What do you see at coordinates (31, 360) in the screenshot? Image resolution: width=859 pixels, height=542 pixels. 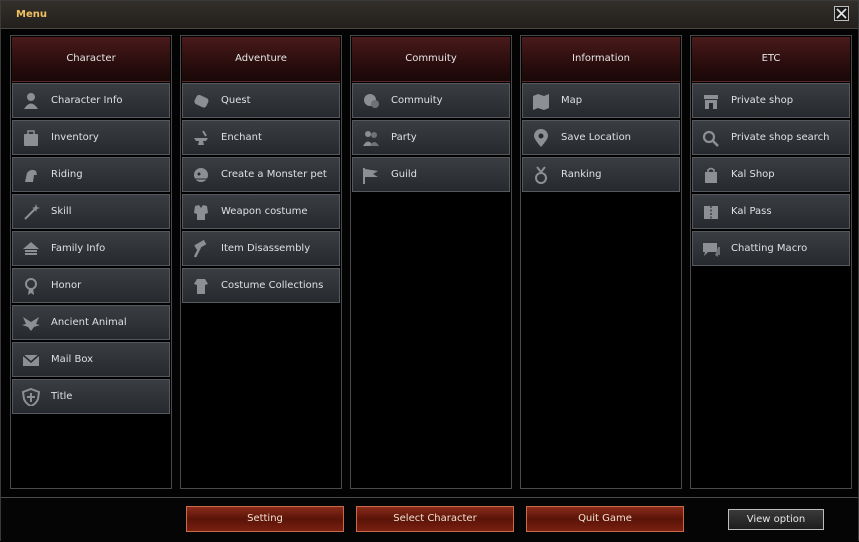 I see `envelope-icon` at bounding box center [31, 360].